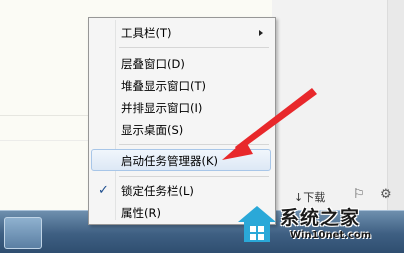 The image size is (404, 253). What do you see at coordinates (276, 120) in the screenshot?
I see `annotation-arrow-shaft` at bounding box center [276, 120].